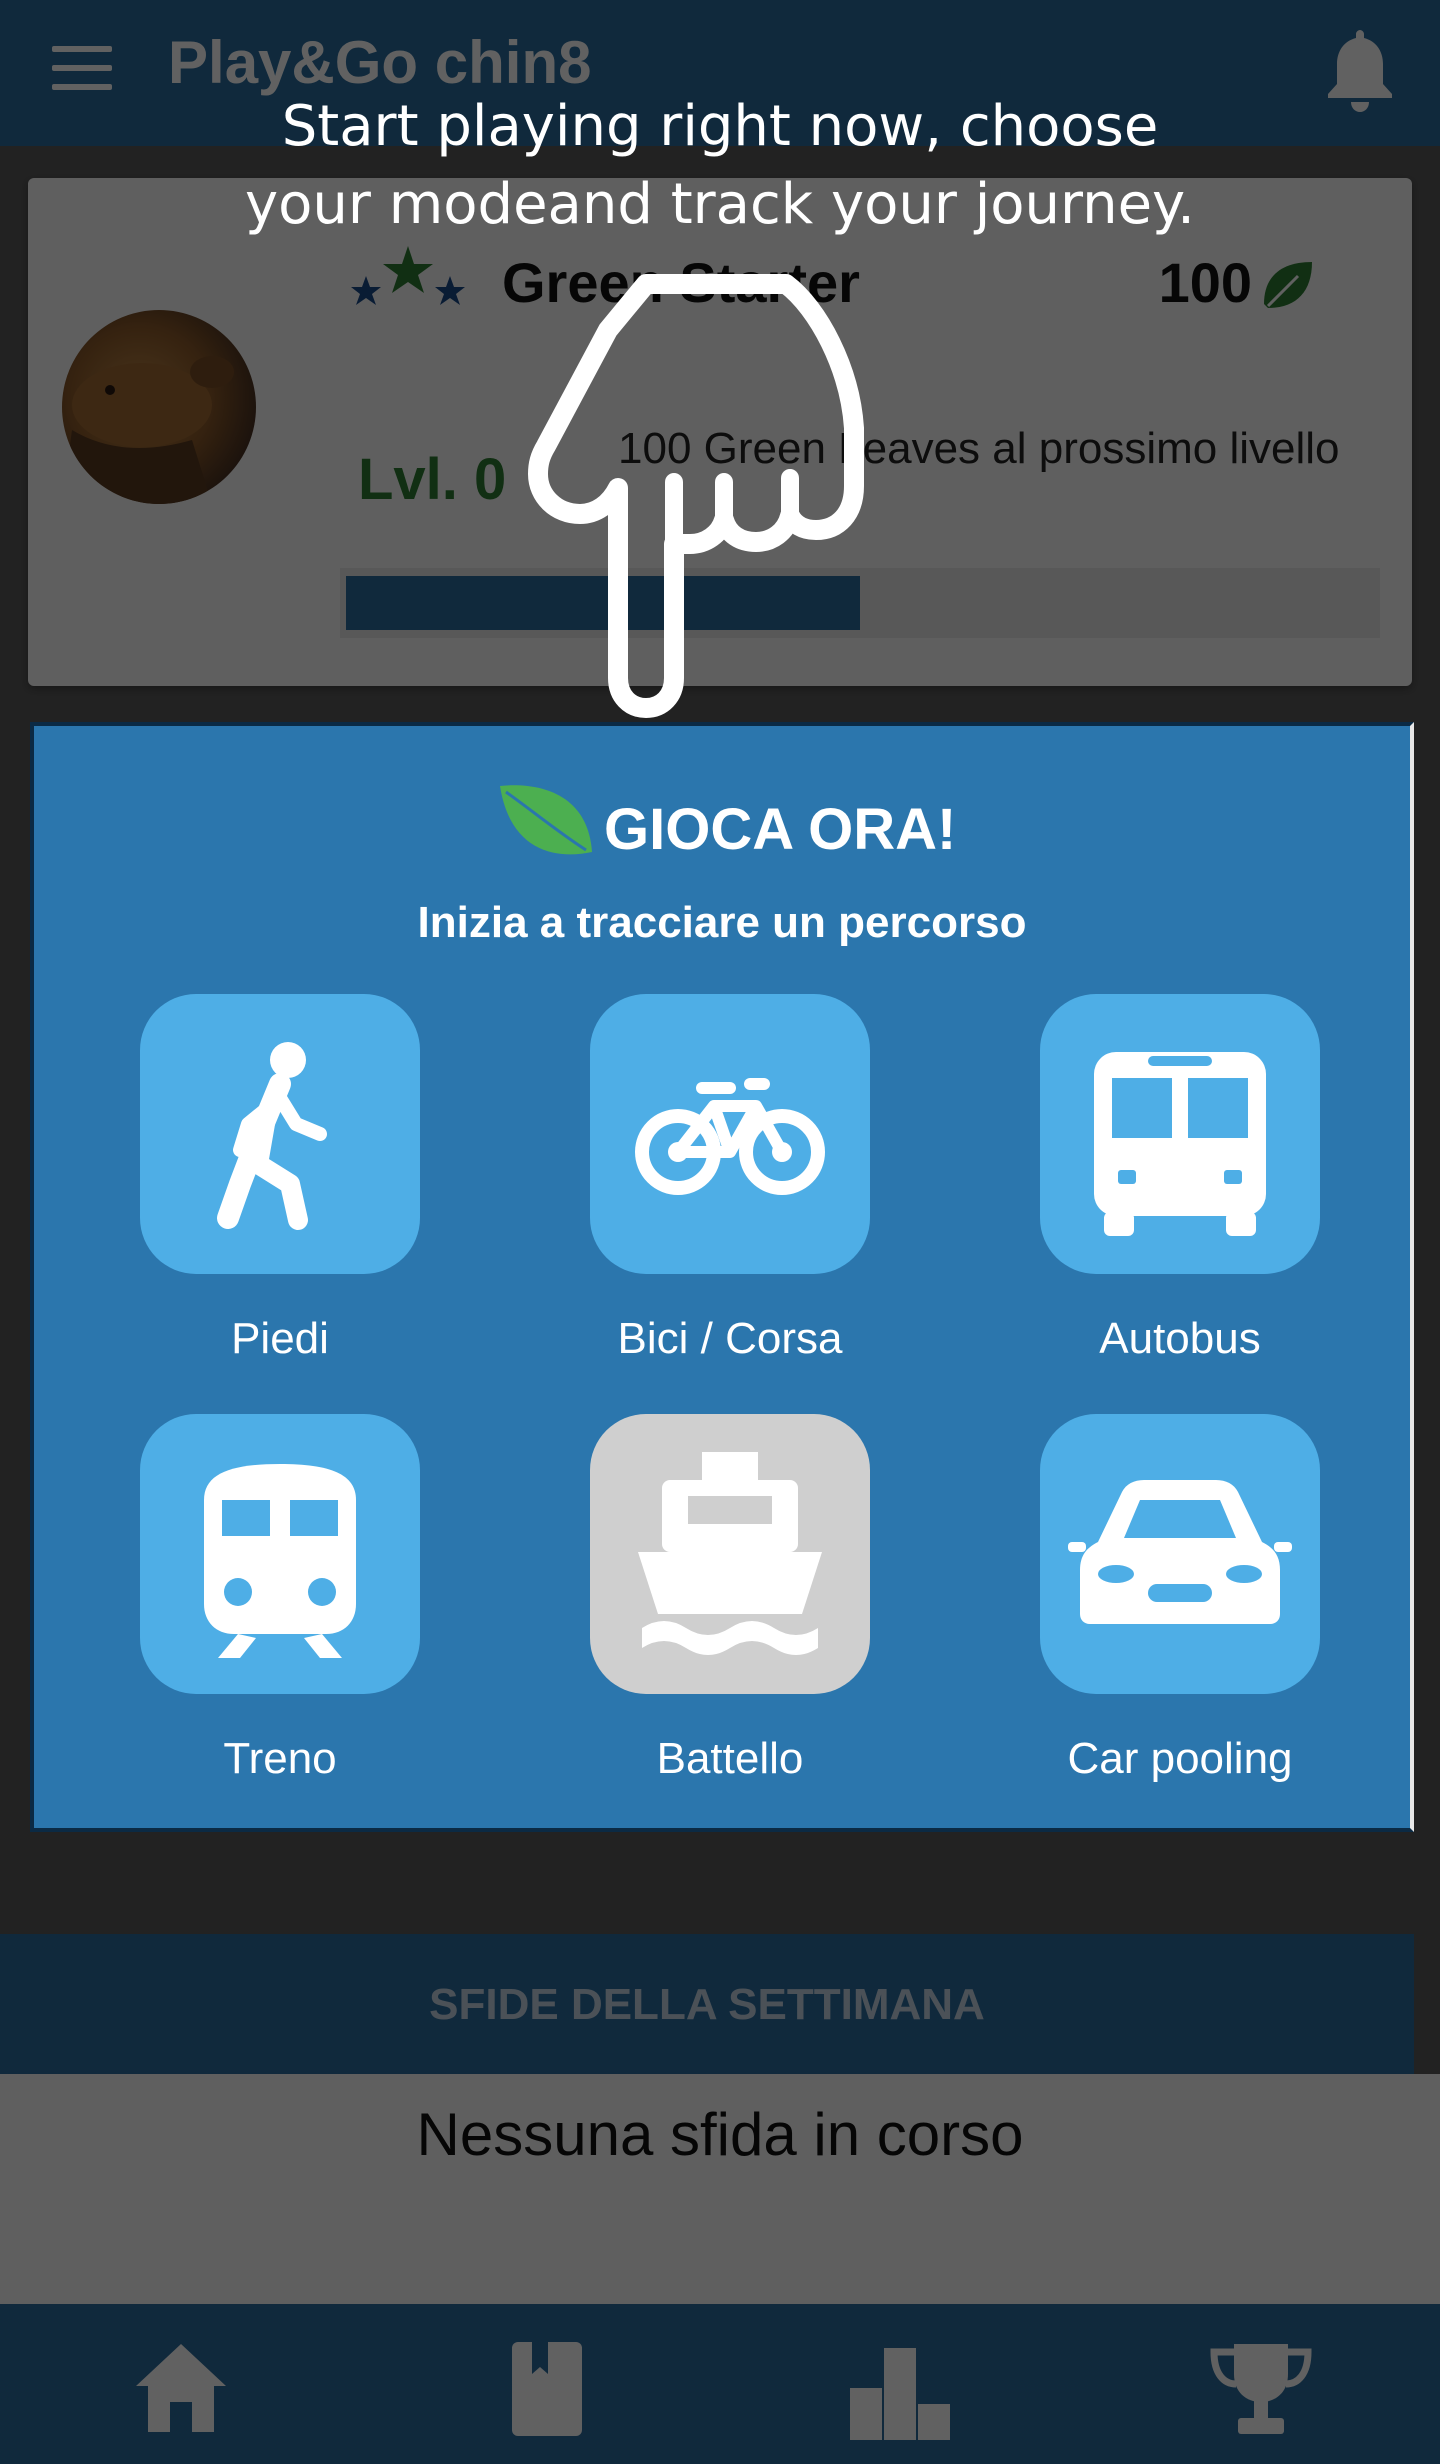 The image size is (1440, 2464). I want to click on mode-train: Treno, so click(280, 1599).